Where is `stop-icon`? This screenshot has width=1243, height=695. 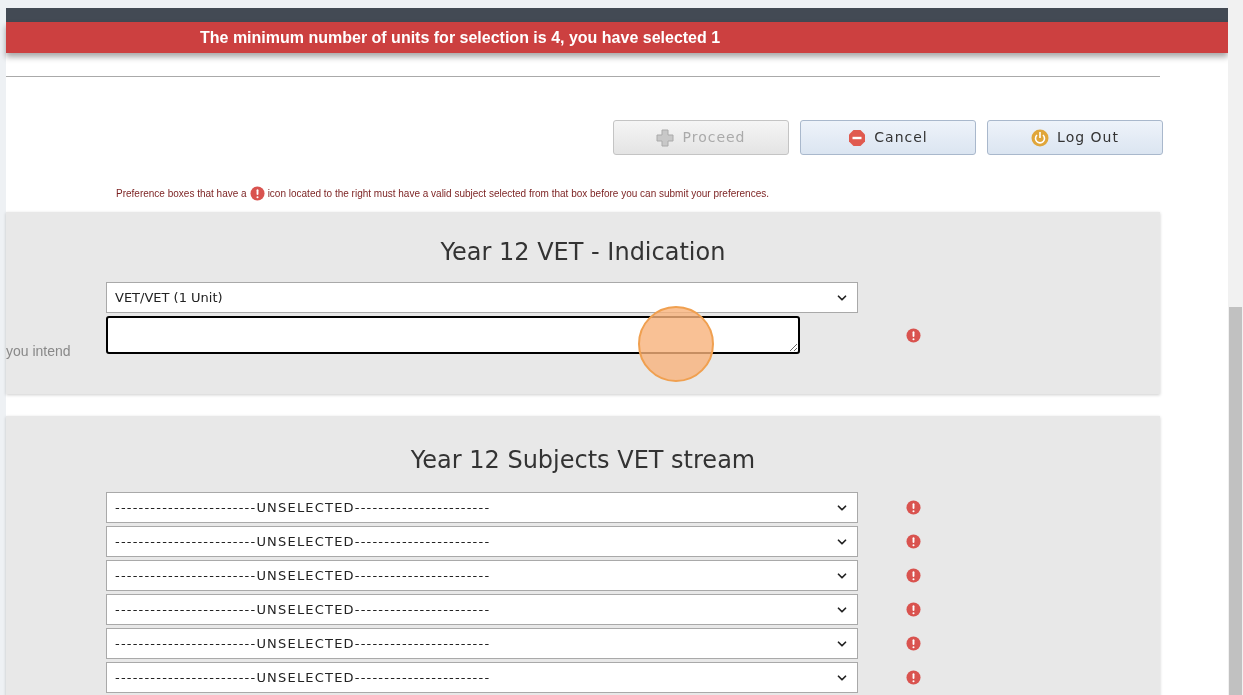
stop-icon is located at coordinates (857, 137).